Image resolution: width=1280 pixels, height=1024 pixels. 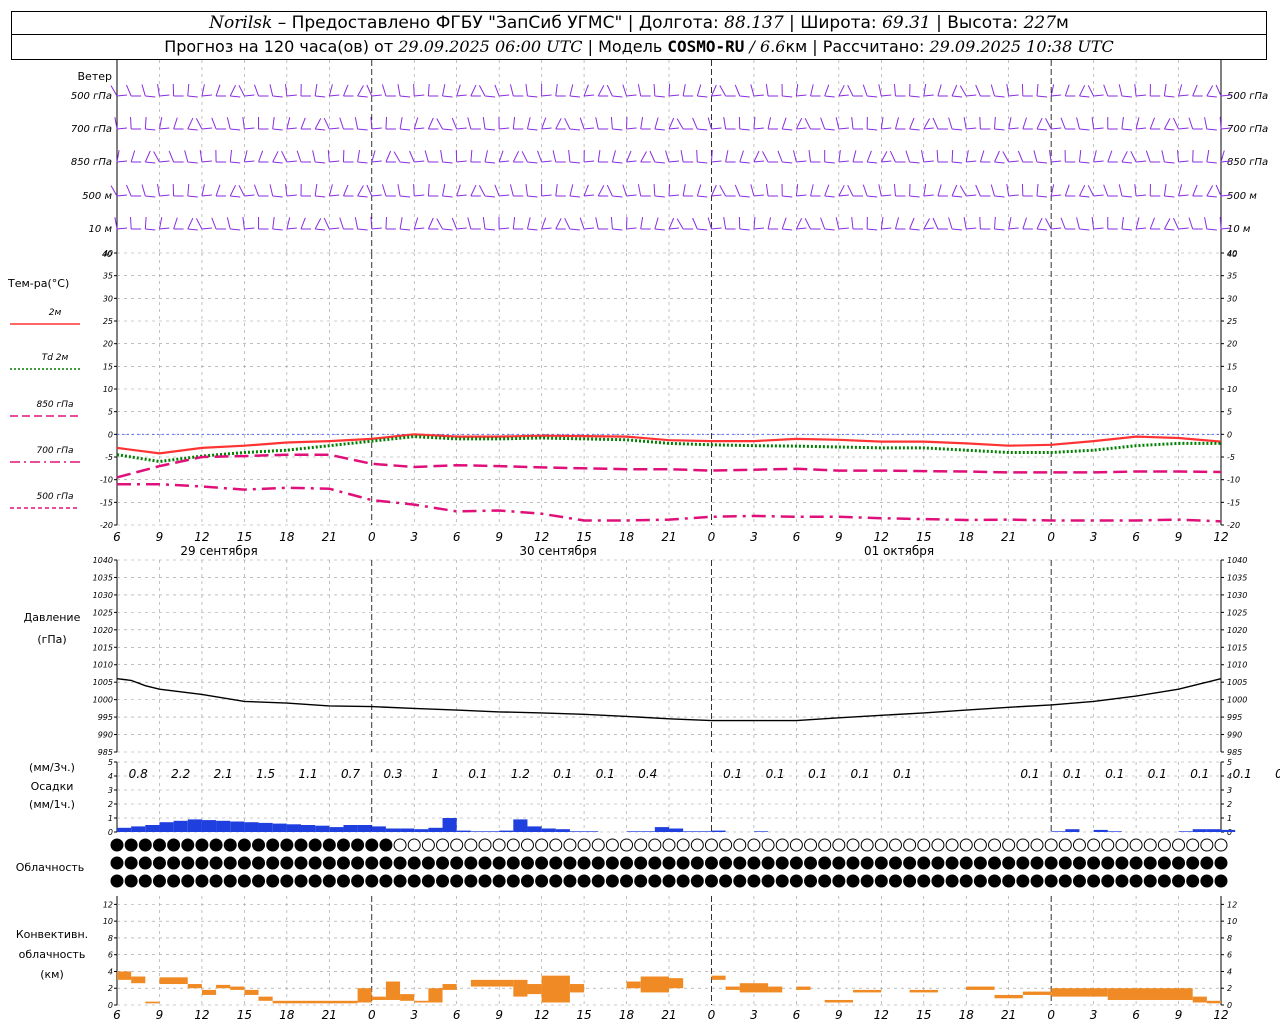 What do you see at coordinates (108, 389) in the screenshot?
I see `temp-ytick-label-left: 10` at bounding box center [108, 389].